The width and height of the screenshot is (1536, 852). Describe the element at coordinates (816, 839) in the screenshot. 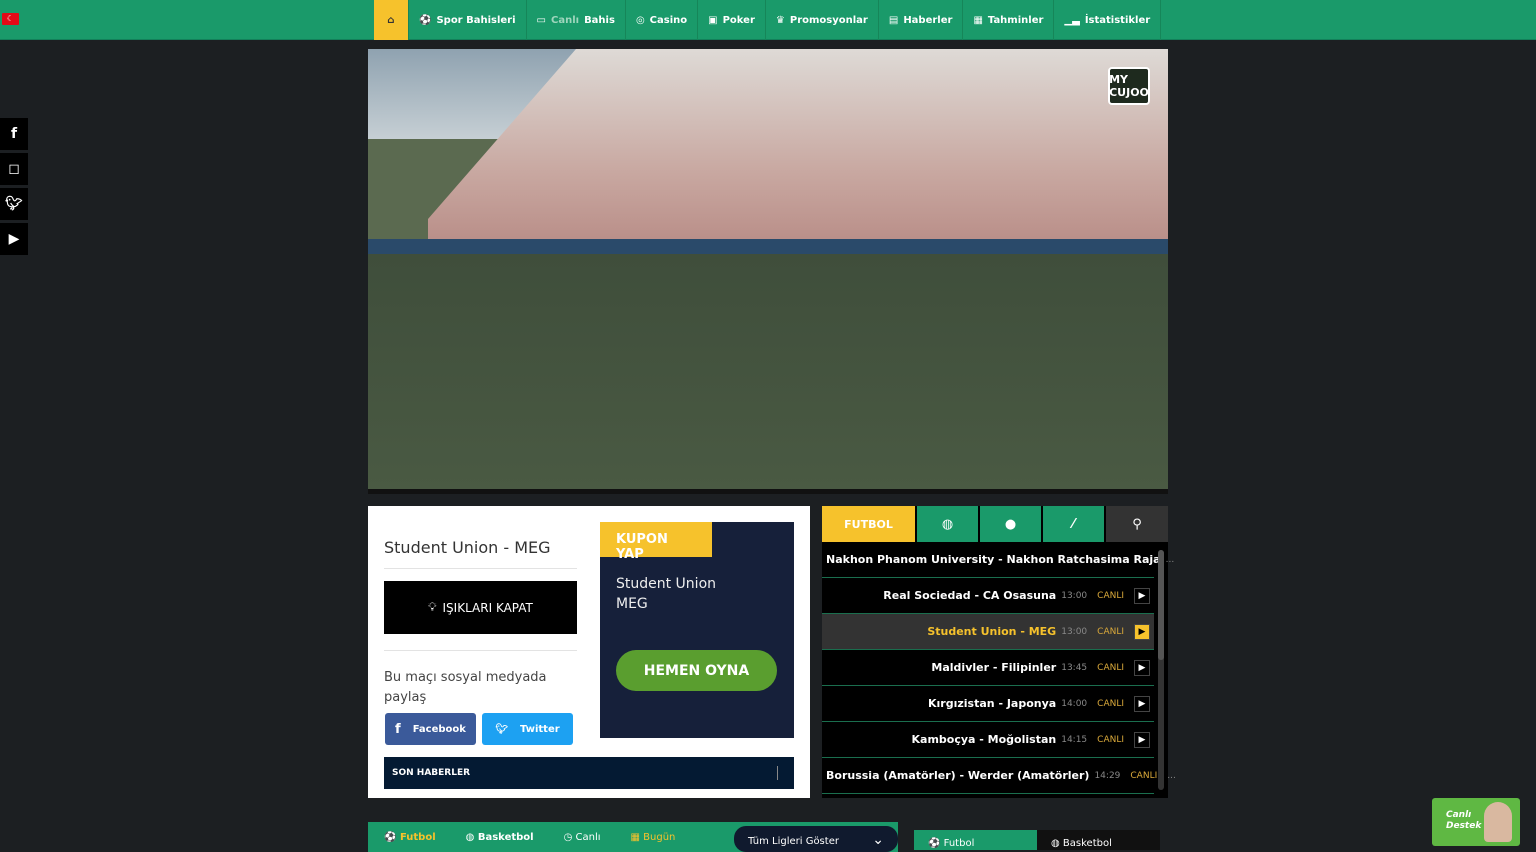

I see `league-select: Tüm Ligleri Göster ⌄` at that location.